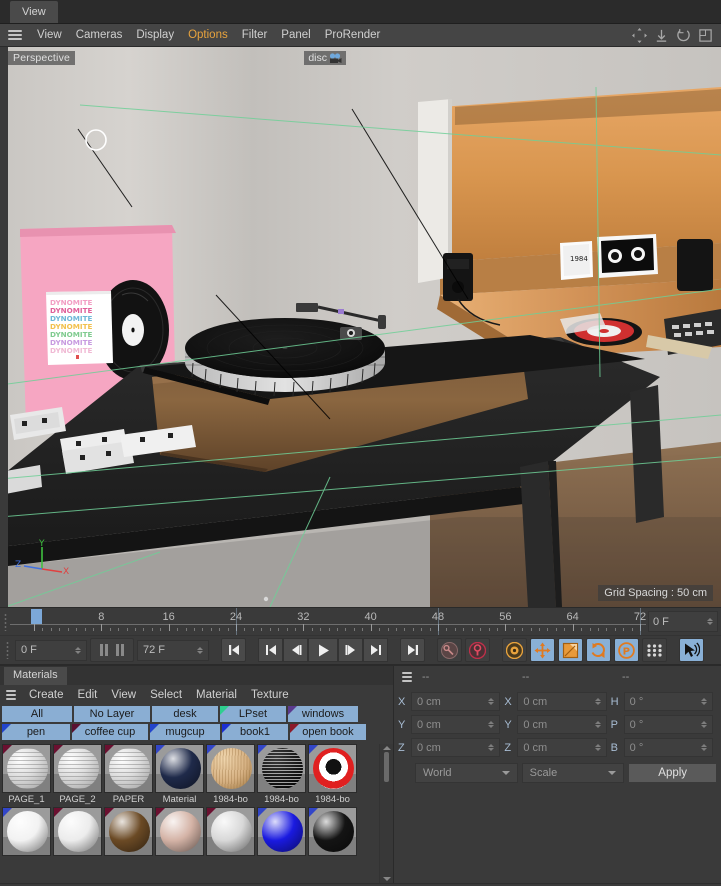  I want to click on layer-tab-windows: windows, so click(323, 714).